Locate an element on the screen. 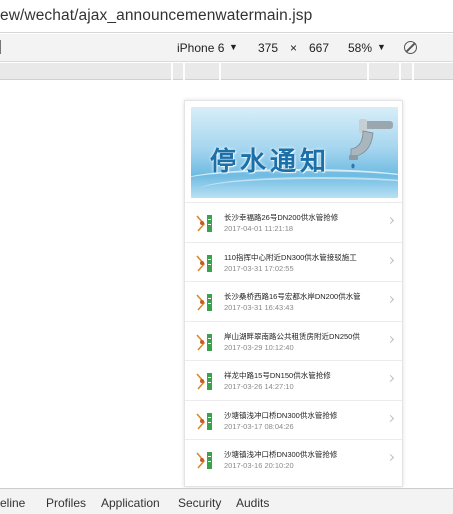  no-action-icon is located at coordinates (410, 47).